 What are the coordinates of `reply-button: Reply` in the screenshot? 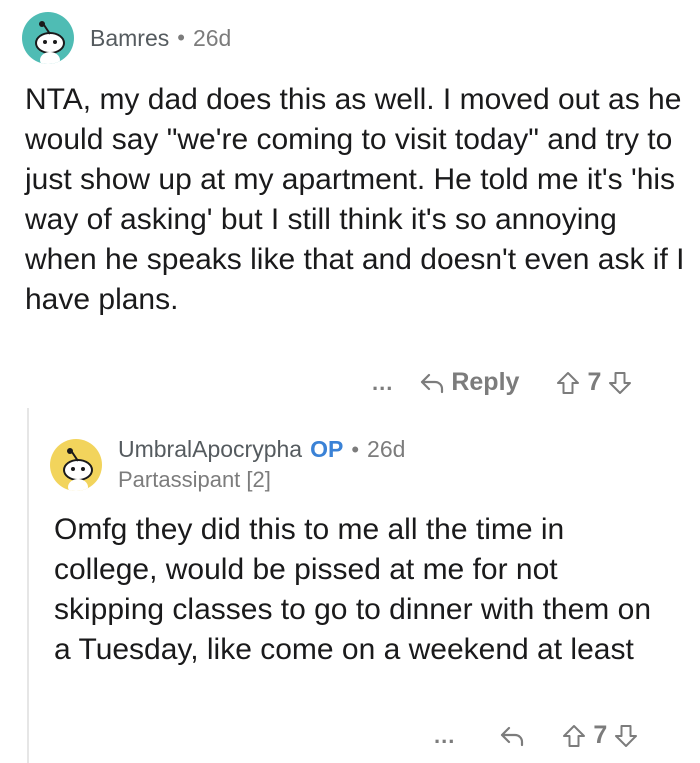 It's located at (469, 382).